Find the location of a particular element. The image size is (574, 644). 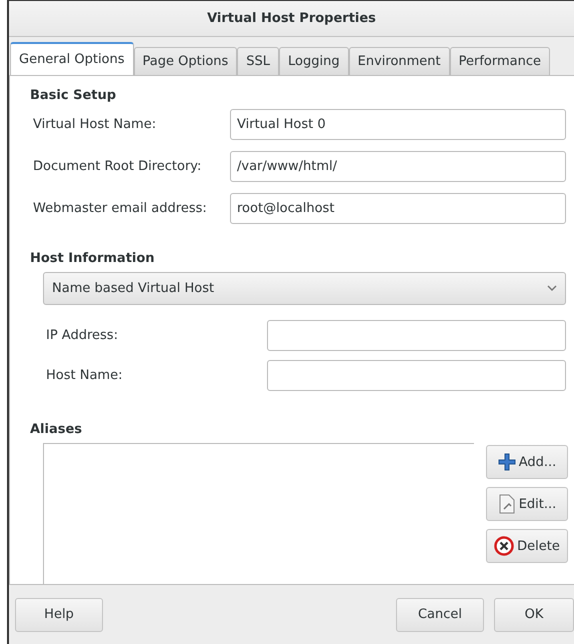

host-type-dropdown: Name based Virtual Host is located at coordinates (304, 288).